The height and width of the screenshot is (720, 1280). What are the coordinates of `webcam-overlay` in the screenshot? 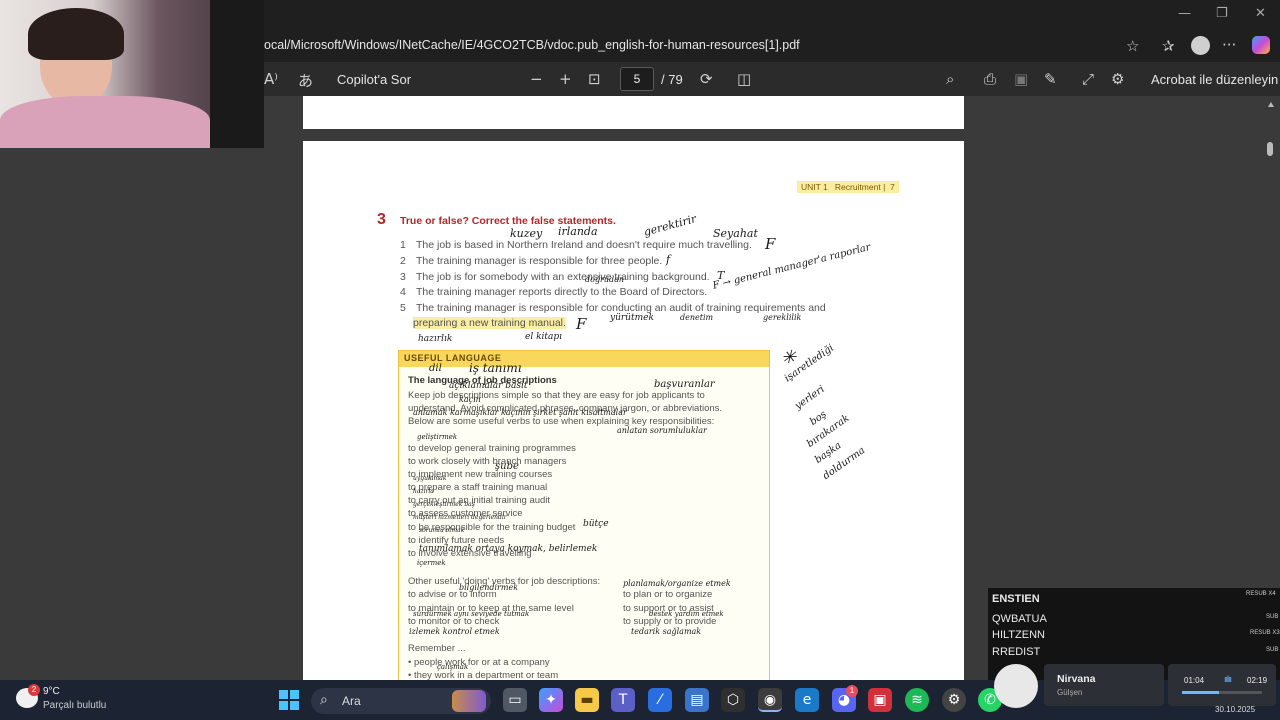 It's located at (132, 74).